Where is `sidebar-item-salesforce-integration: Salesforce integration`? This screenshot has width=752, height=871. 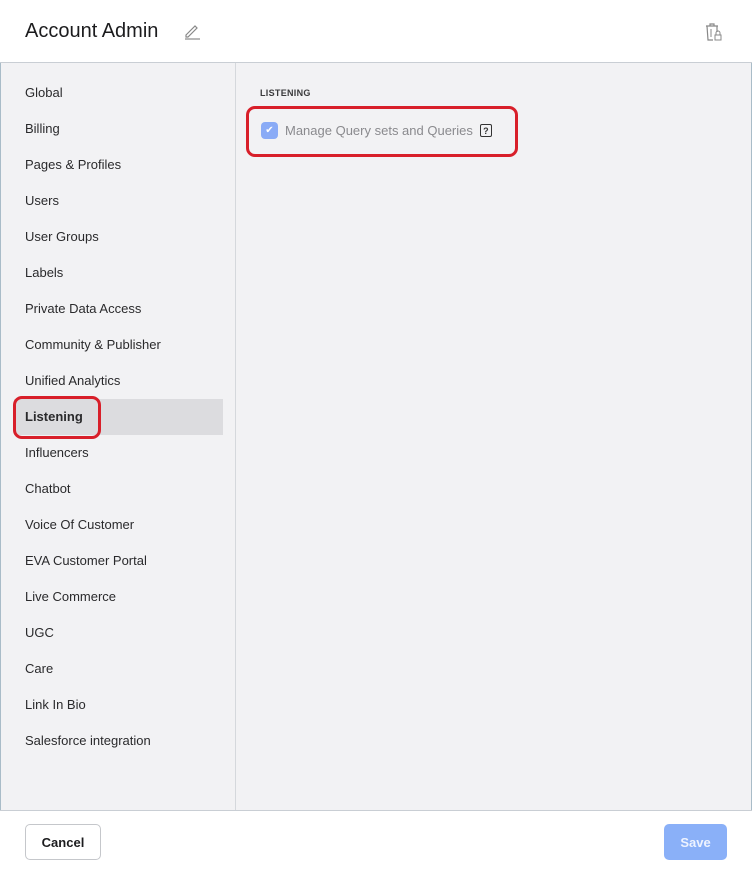
sidebar-item-salesforce-integration: Salesforce integration is located at coordinates (118, 741).